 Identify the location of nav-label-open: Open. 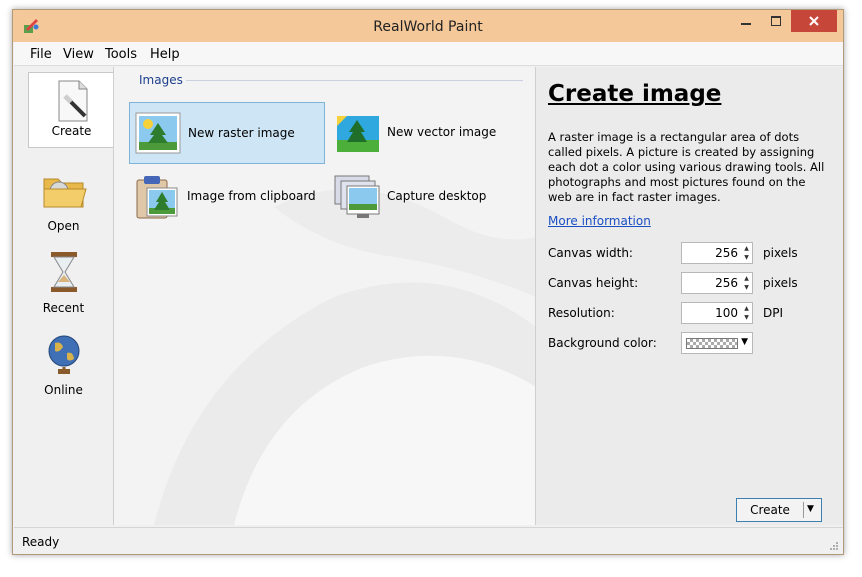
(63, 226).